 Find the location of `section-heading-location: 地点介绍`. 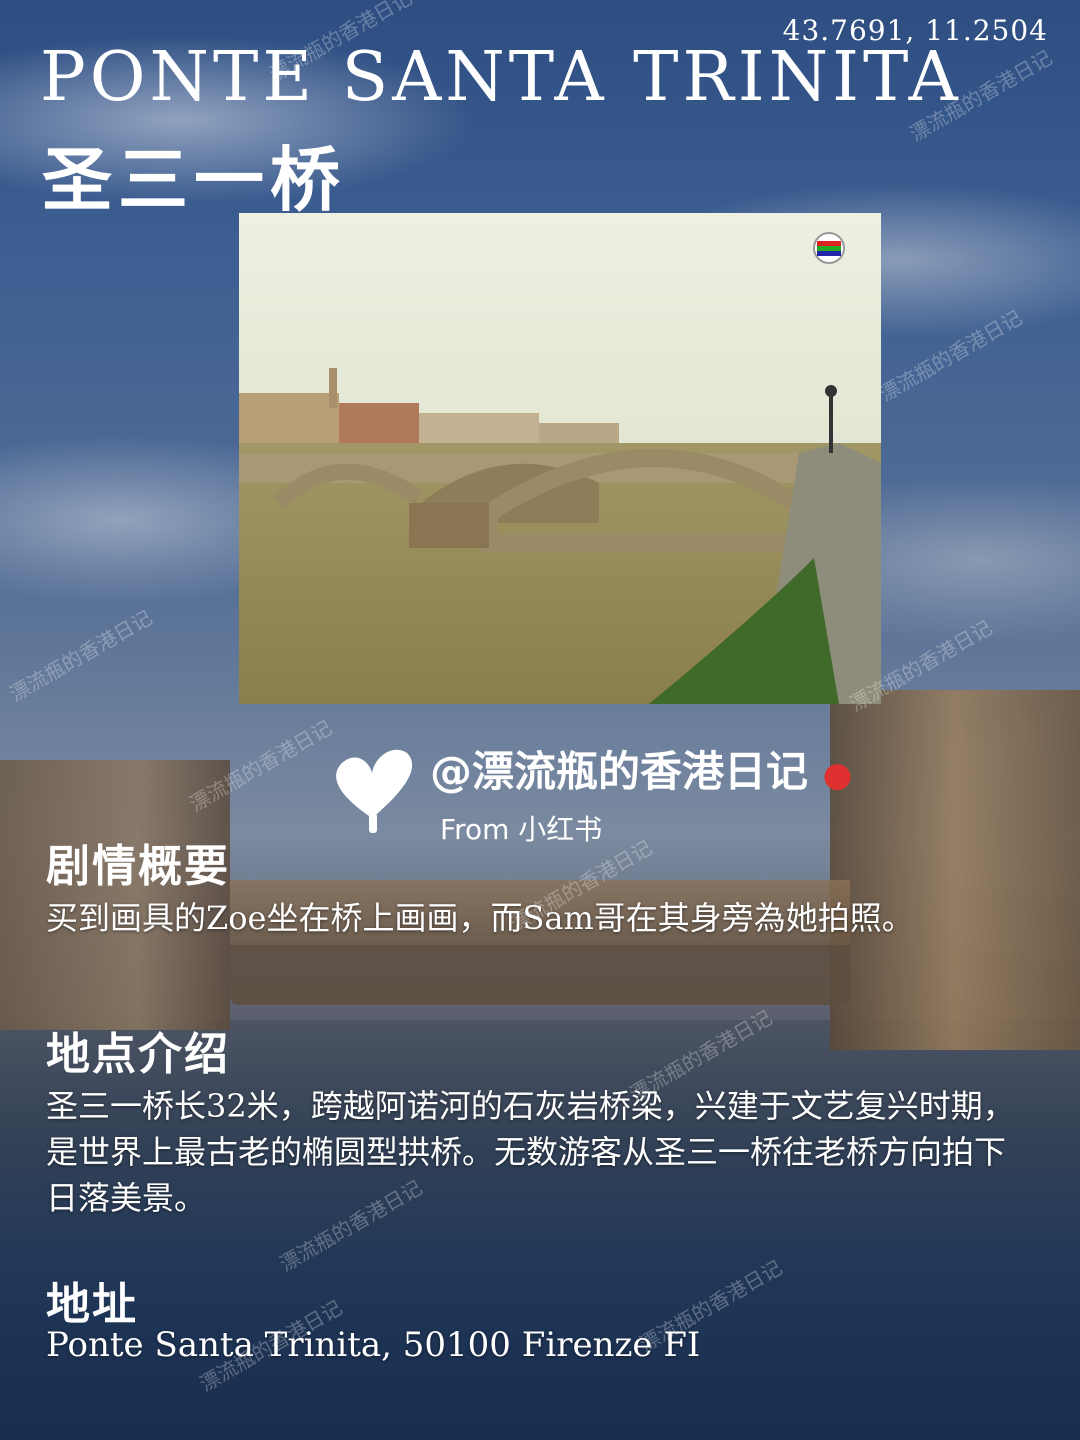

section-heading-location: 地点介绍 is located at coordinates (138, 1054).